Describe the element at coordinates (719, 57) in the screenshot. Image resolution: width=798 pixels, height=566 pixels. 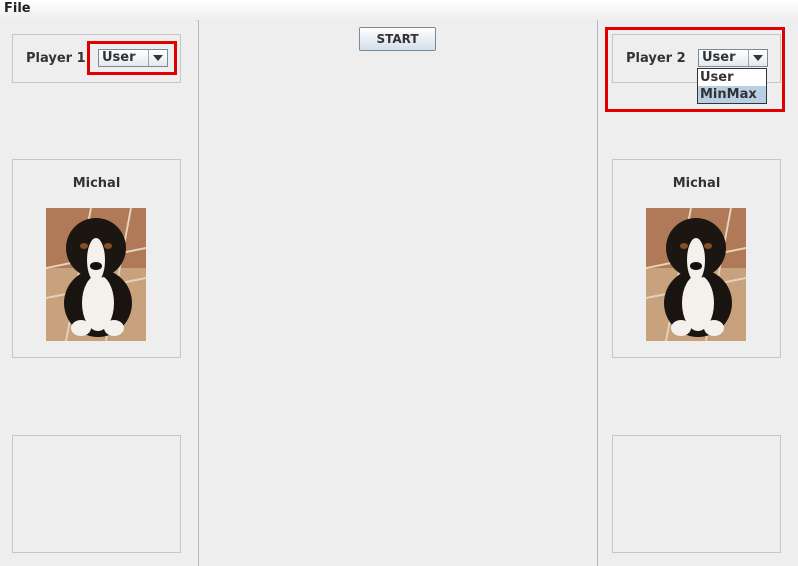
I see `player2-mode-value: User` at that location.